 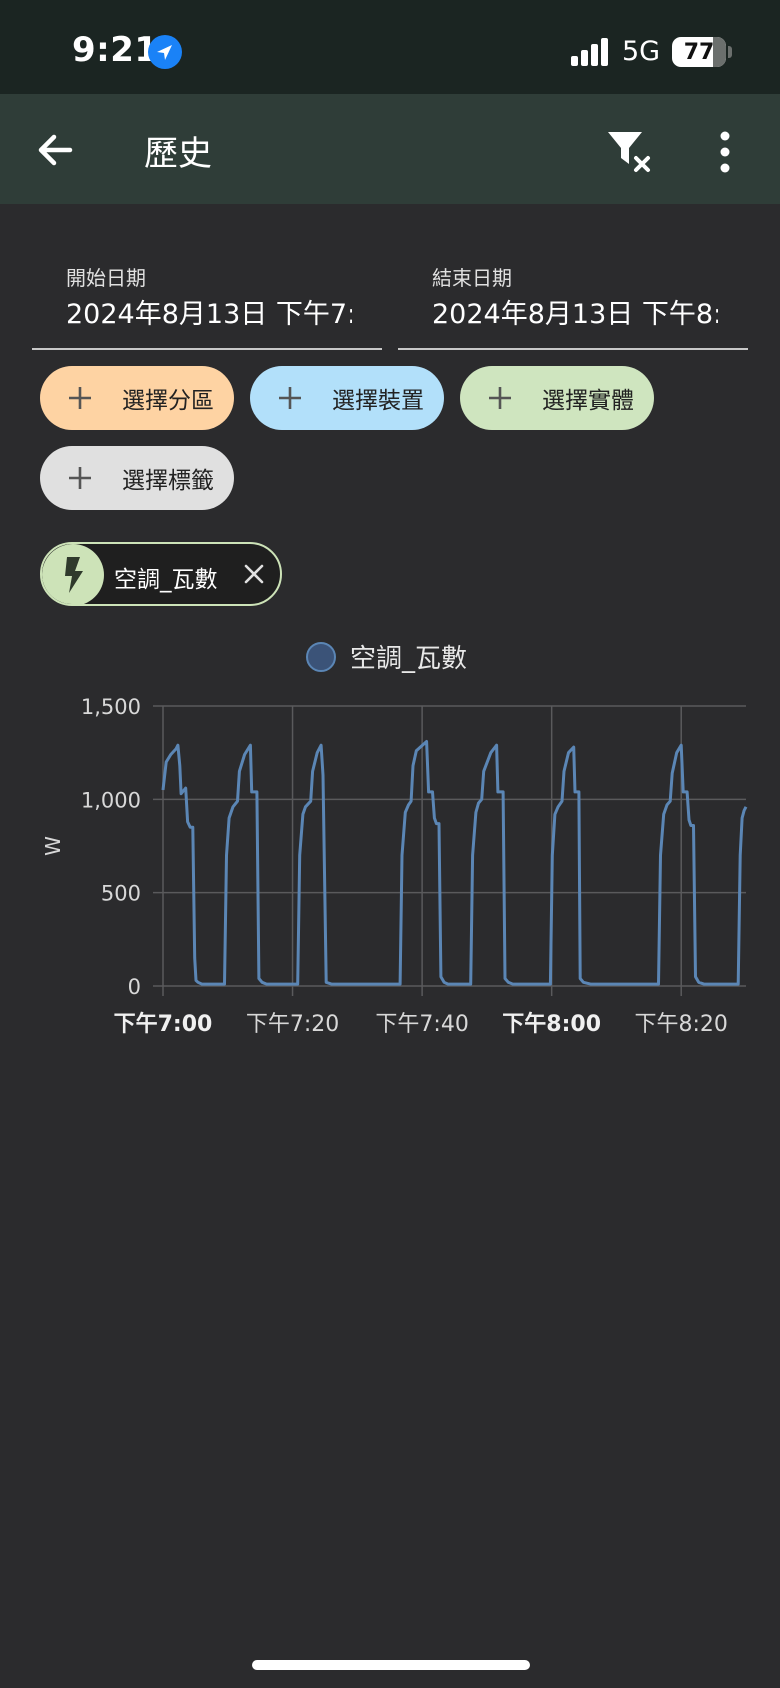 I want to click on end-date-label: 結束日期, so click(x=472, y=278).